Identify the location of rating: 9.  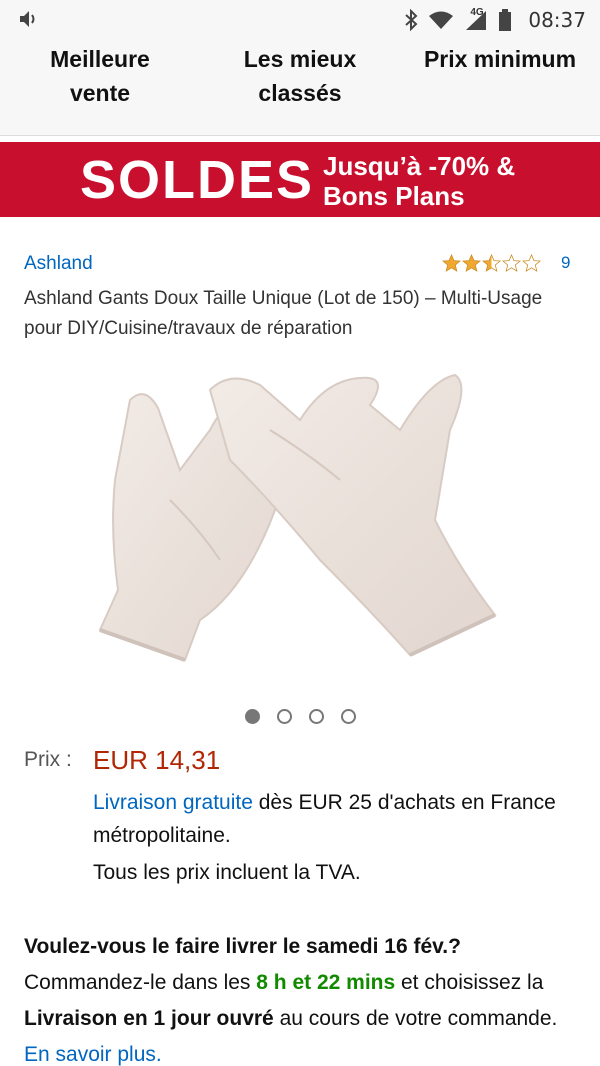
(506, 263).